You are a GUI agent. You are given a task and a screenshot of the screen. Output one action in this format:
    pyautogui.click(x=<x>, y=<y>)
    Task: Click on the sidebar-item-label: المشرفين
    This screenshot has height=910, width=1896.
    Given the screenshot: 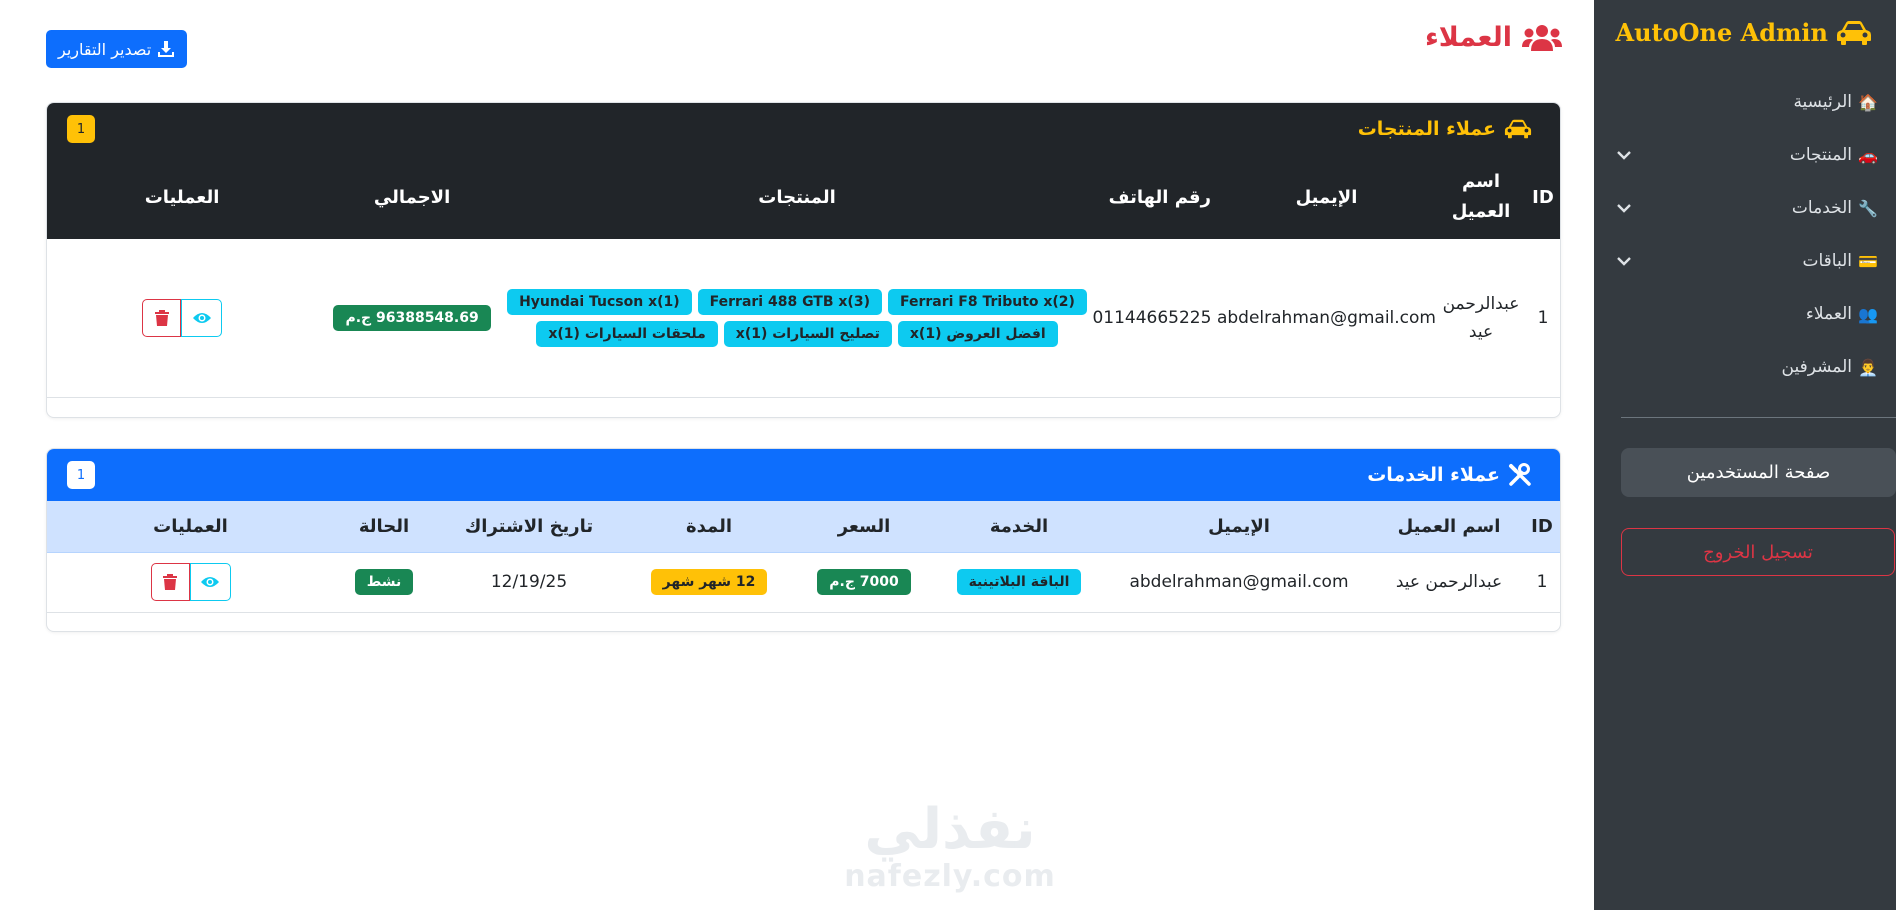 What is the action you would take?
    pyautogui.click(x=1816, y=367)
    